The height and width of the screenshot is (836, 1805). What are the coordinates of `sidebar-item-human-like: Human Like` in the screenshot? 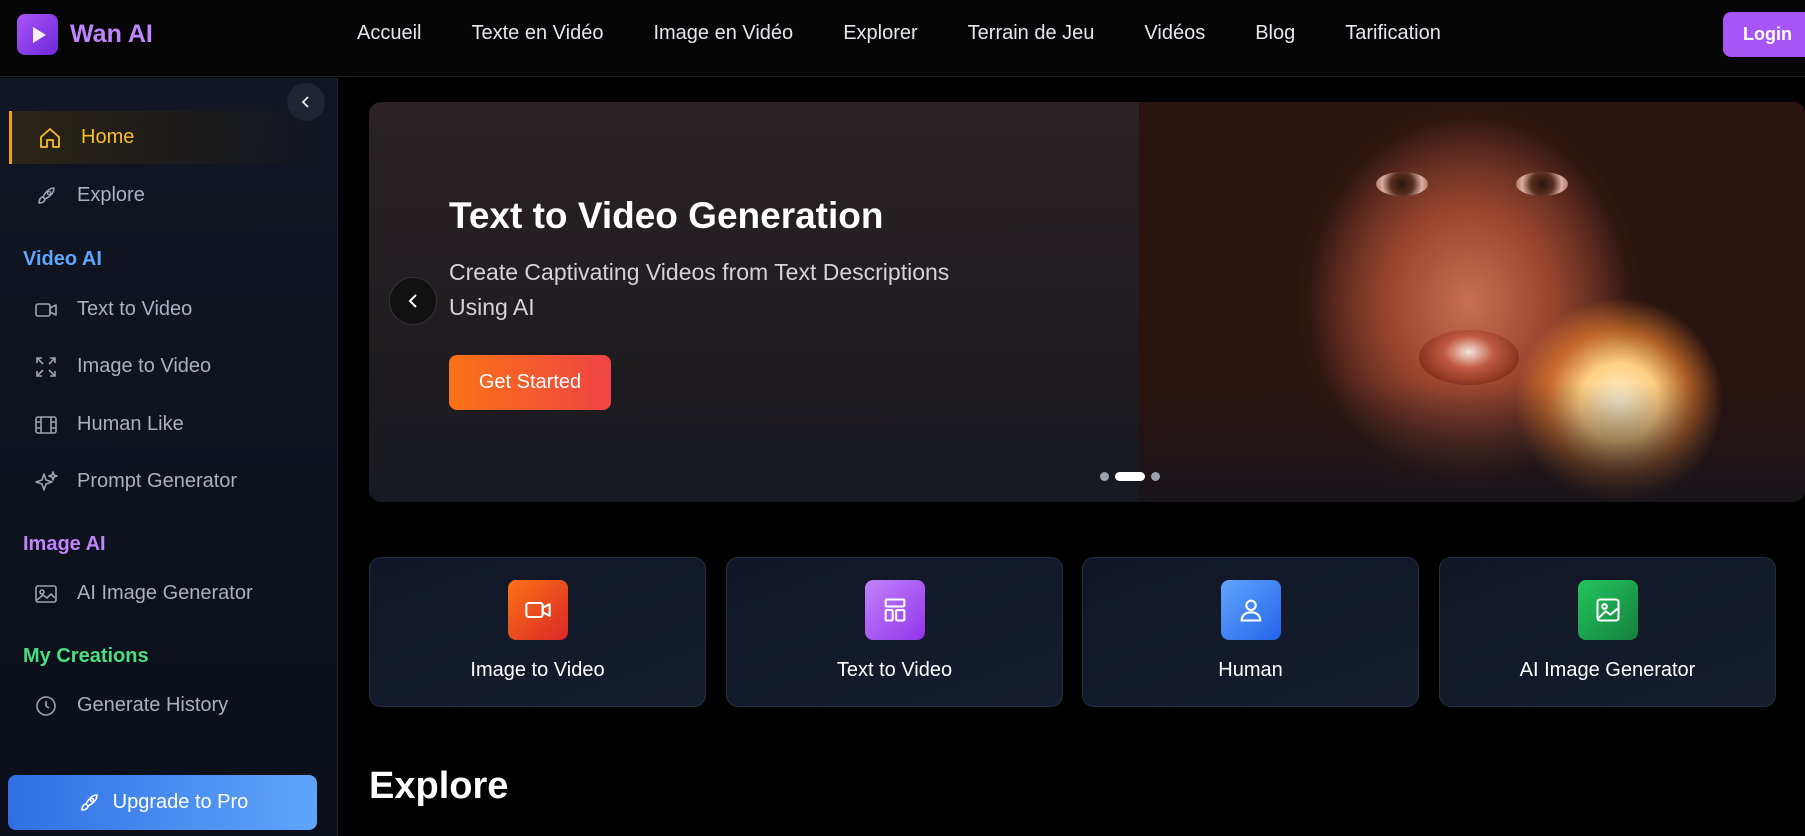 It's located at (164, 424).